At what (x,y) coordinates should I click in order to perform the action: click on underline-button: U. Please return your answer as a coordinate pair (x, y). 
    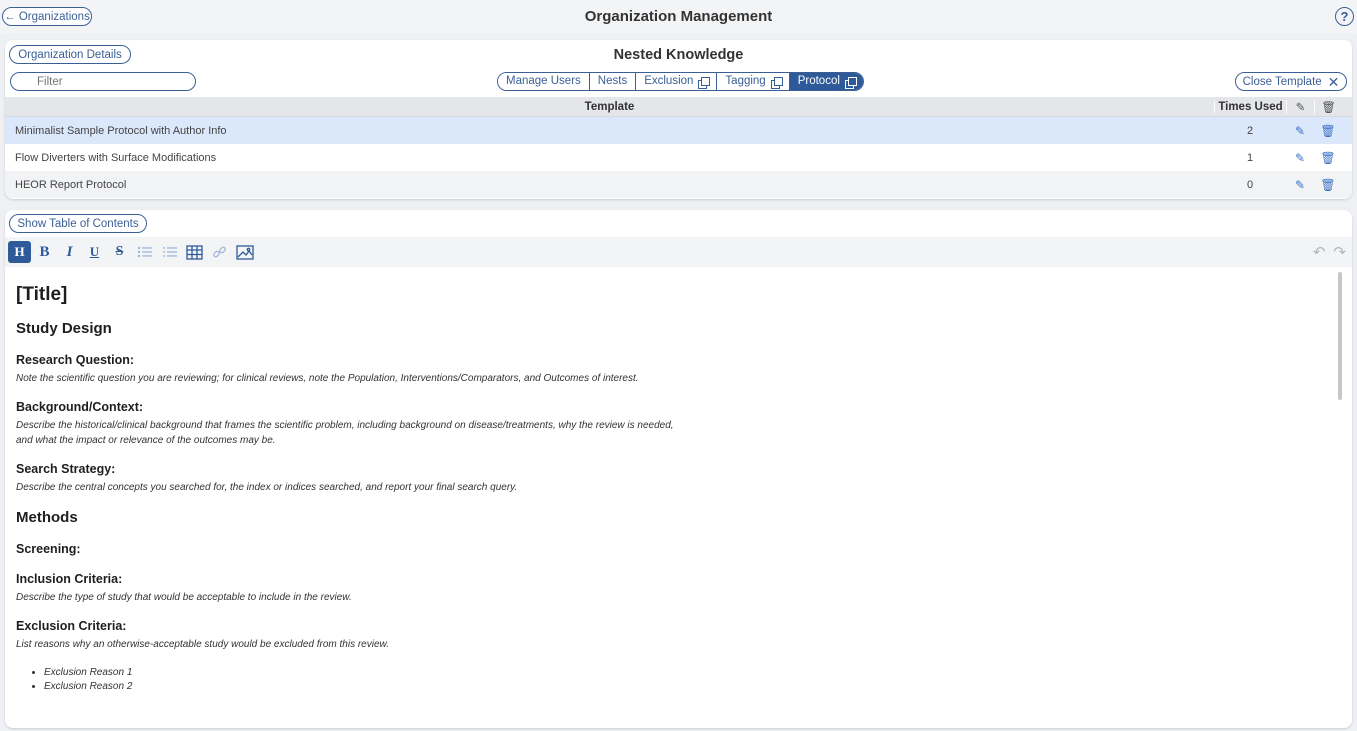
    Looking at the image, I should click on (94, 252).